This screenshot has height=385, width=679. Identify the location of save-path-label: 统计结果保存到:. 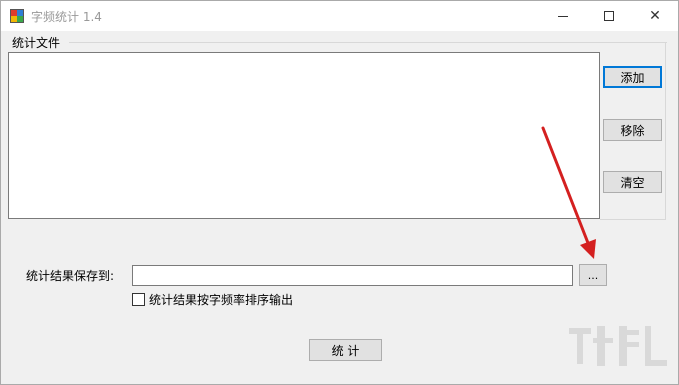
(70, 276).